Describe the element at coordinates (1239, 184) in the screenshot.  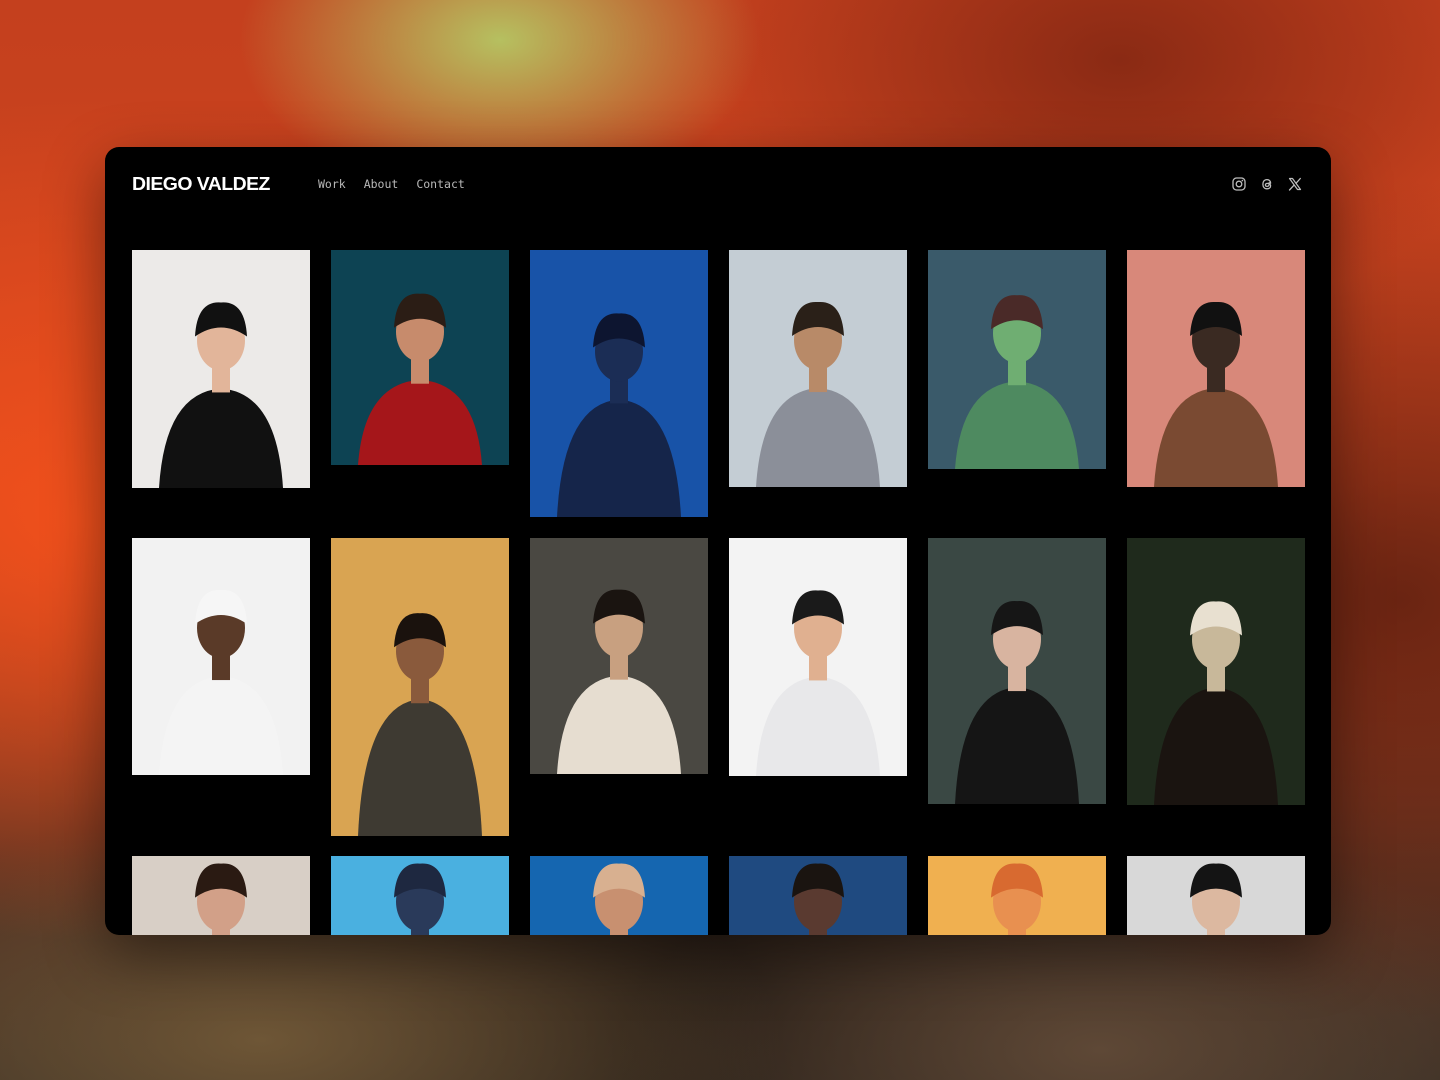
I see `instagram-icon` at that location.